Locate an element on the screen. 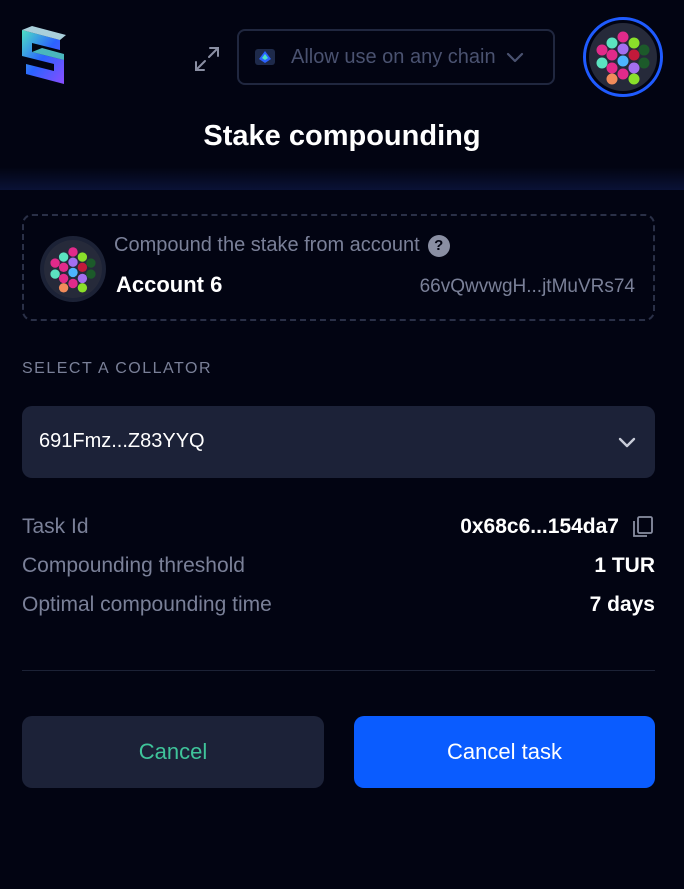  network-icon is located at coordinates (265, 57).